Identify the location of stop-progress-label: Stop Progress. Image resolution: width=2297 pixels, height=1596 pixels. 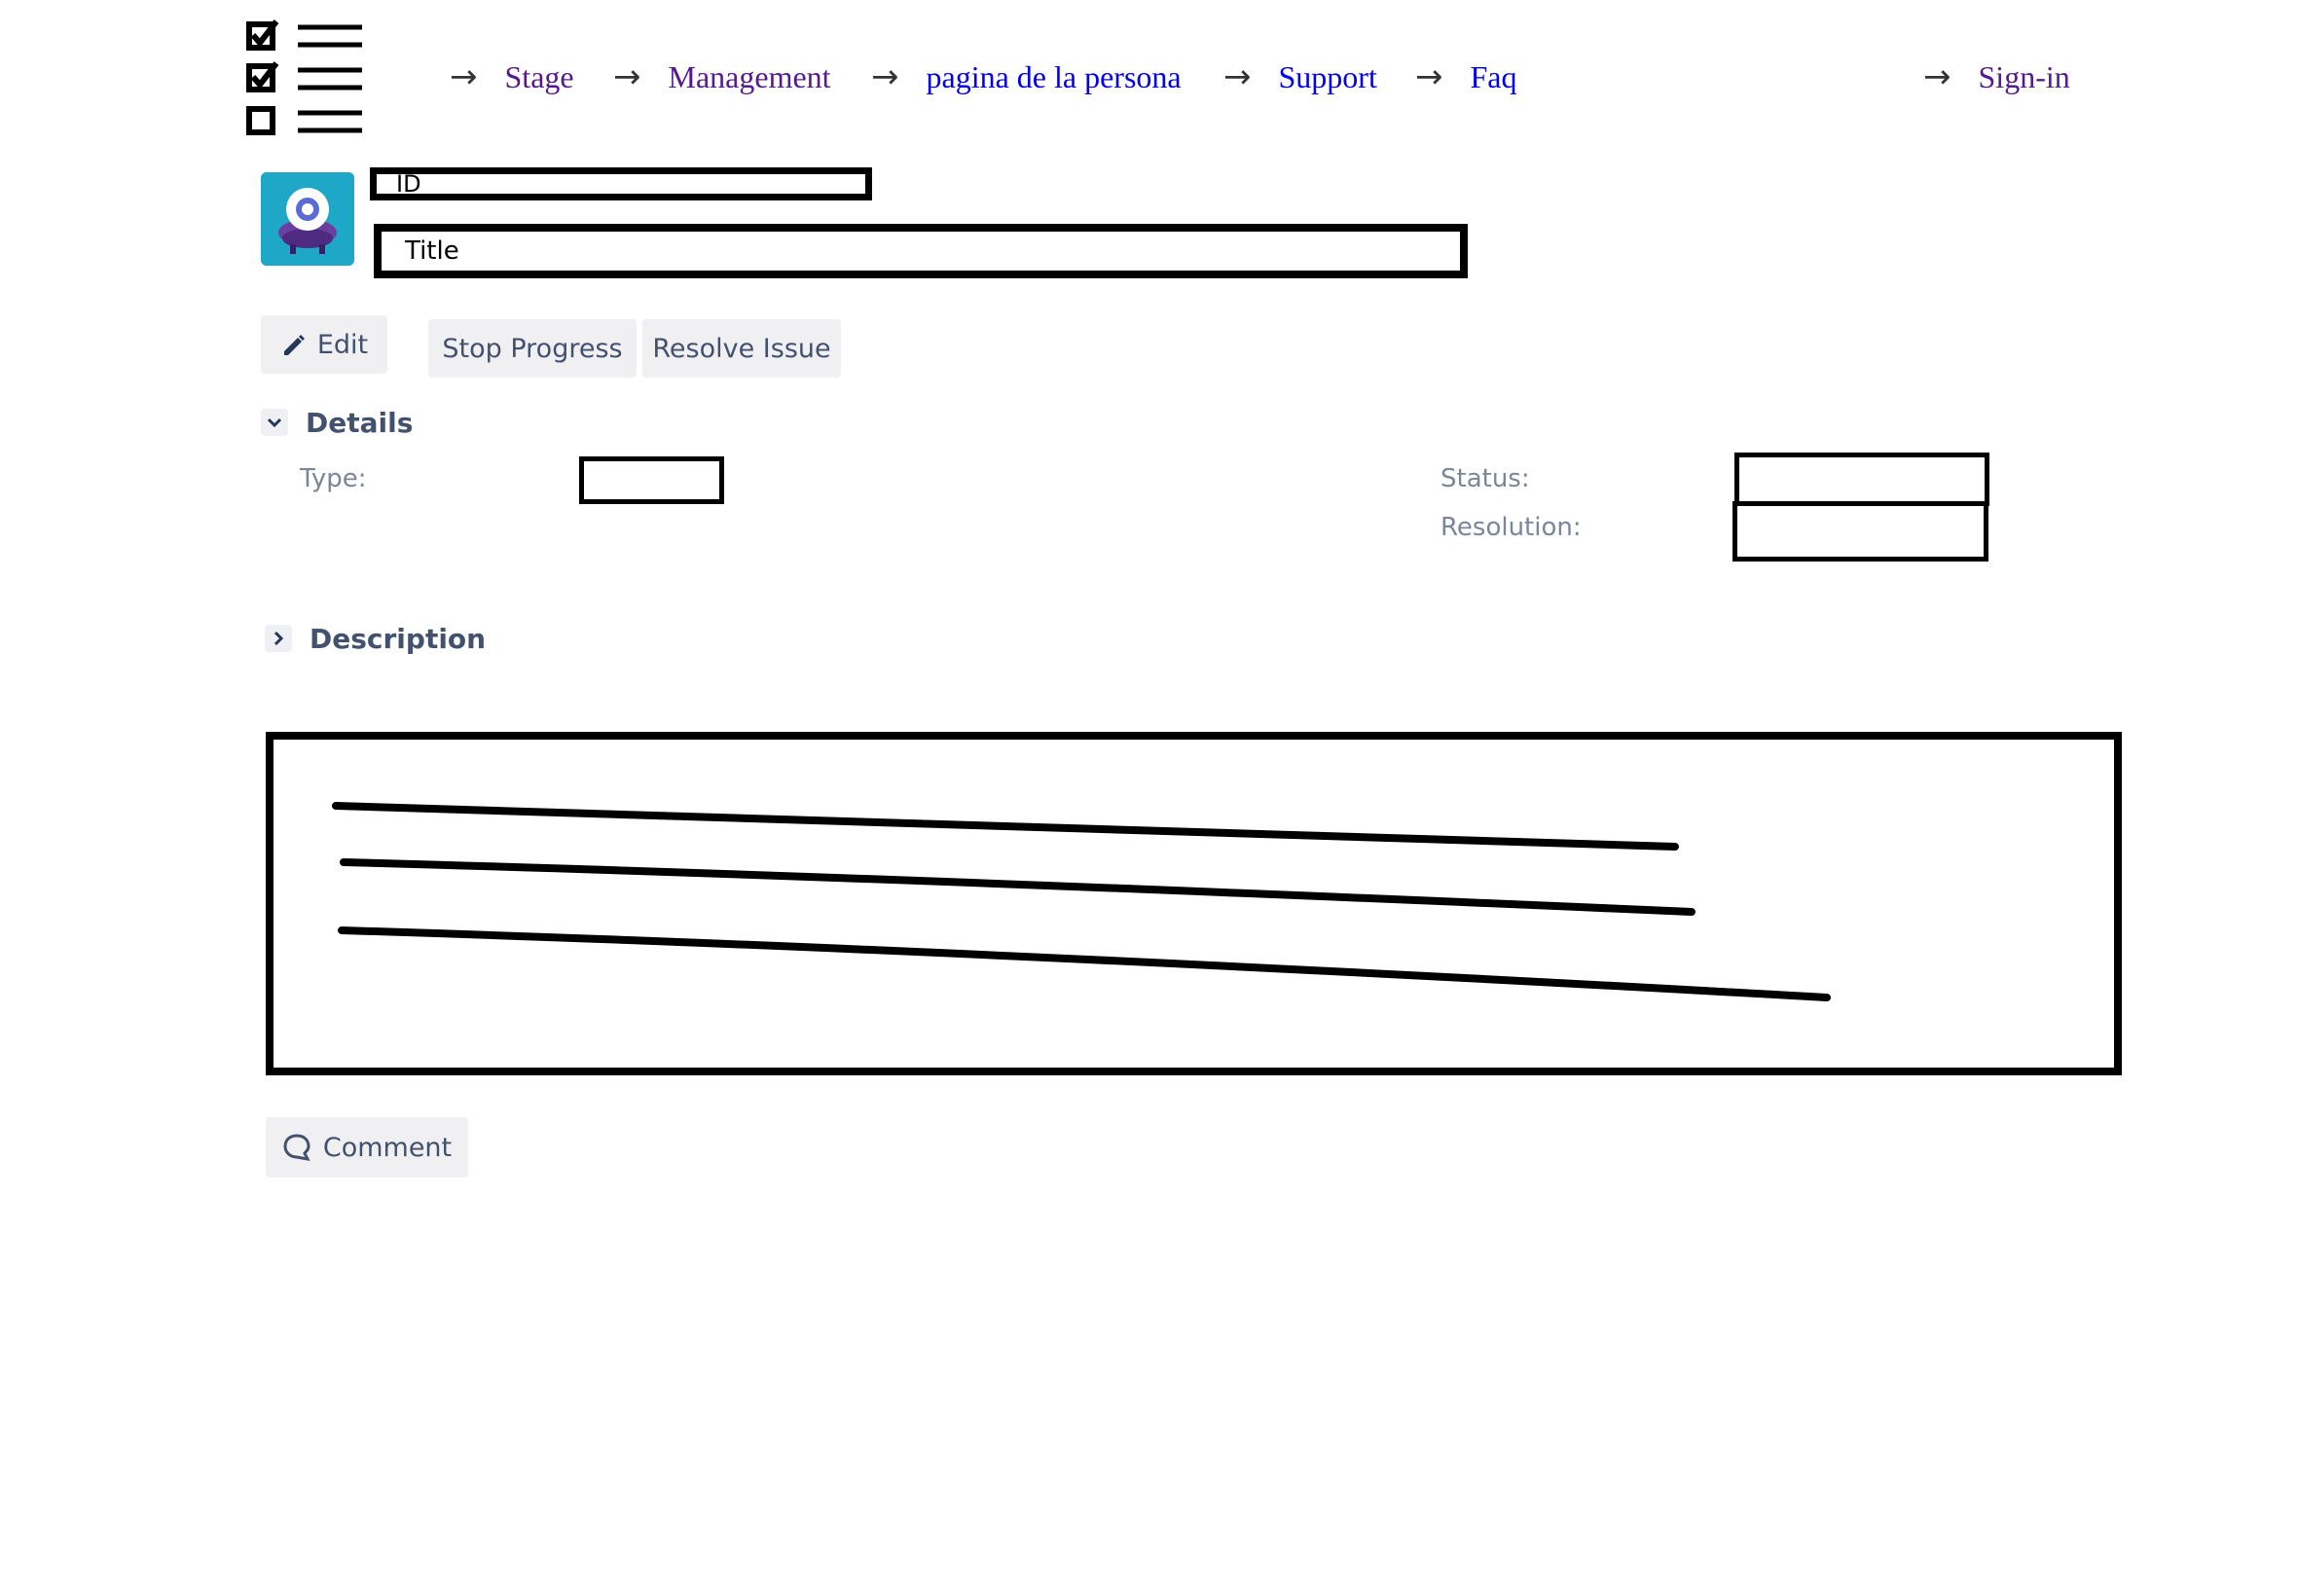
(532, 348).